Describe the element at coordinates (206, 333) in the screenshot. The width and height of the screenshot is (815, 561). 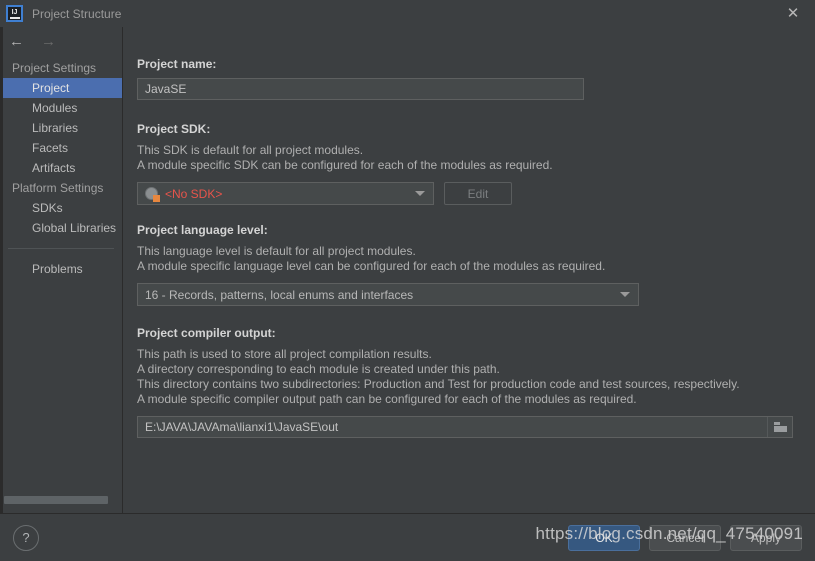
I see `compiler-output-label: Project compiler output:` at that location.